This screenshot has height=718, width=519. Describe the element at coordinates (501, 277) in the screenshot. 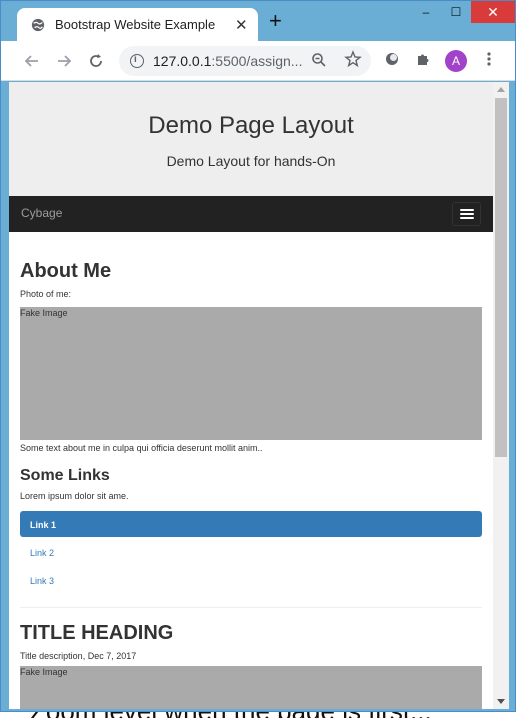

I see `scrollbar-thumb` at that location.